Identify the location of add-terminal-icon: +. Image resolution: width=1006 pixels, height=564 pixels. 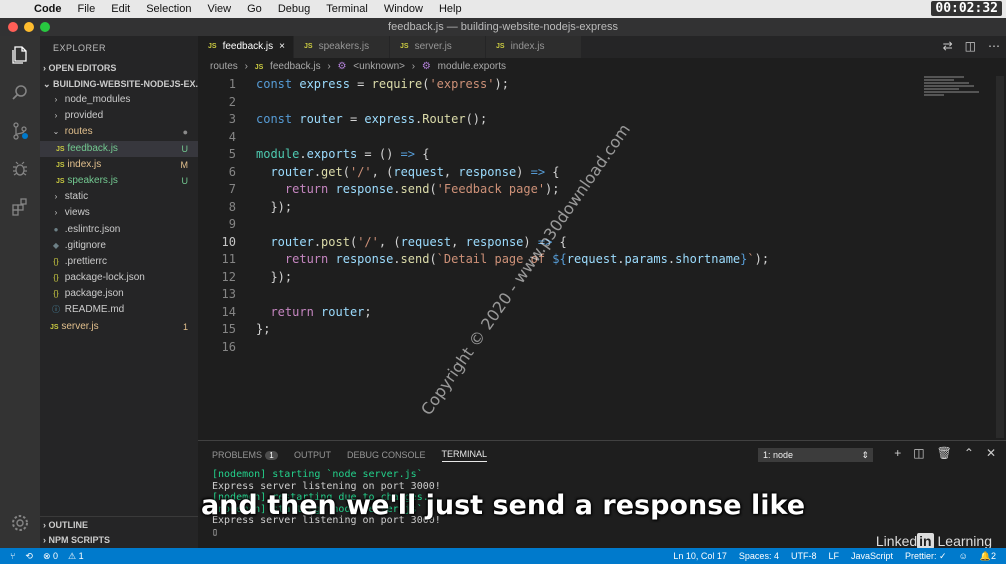
(897, 453).